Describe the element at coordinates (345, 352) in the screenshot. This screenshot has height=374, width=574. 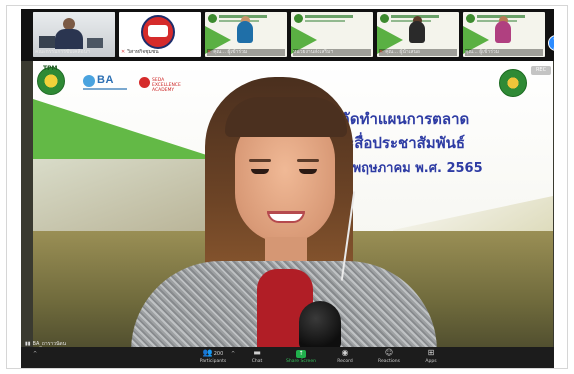
I see `record-icon: ◉` at that location.